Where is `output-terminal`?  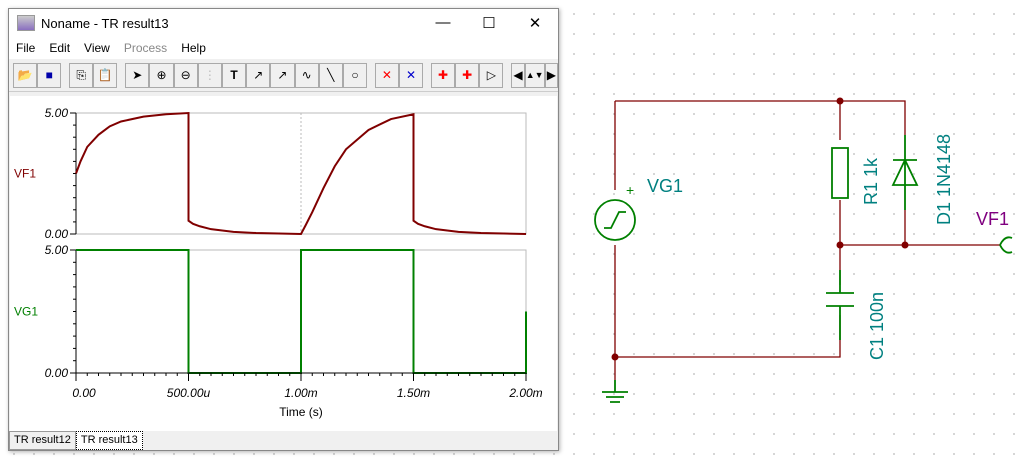
output-terminal is located at coordinates (1006, 245).